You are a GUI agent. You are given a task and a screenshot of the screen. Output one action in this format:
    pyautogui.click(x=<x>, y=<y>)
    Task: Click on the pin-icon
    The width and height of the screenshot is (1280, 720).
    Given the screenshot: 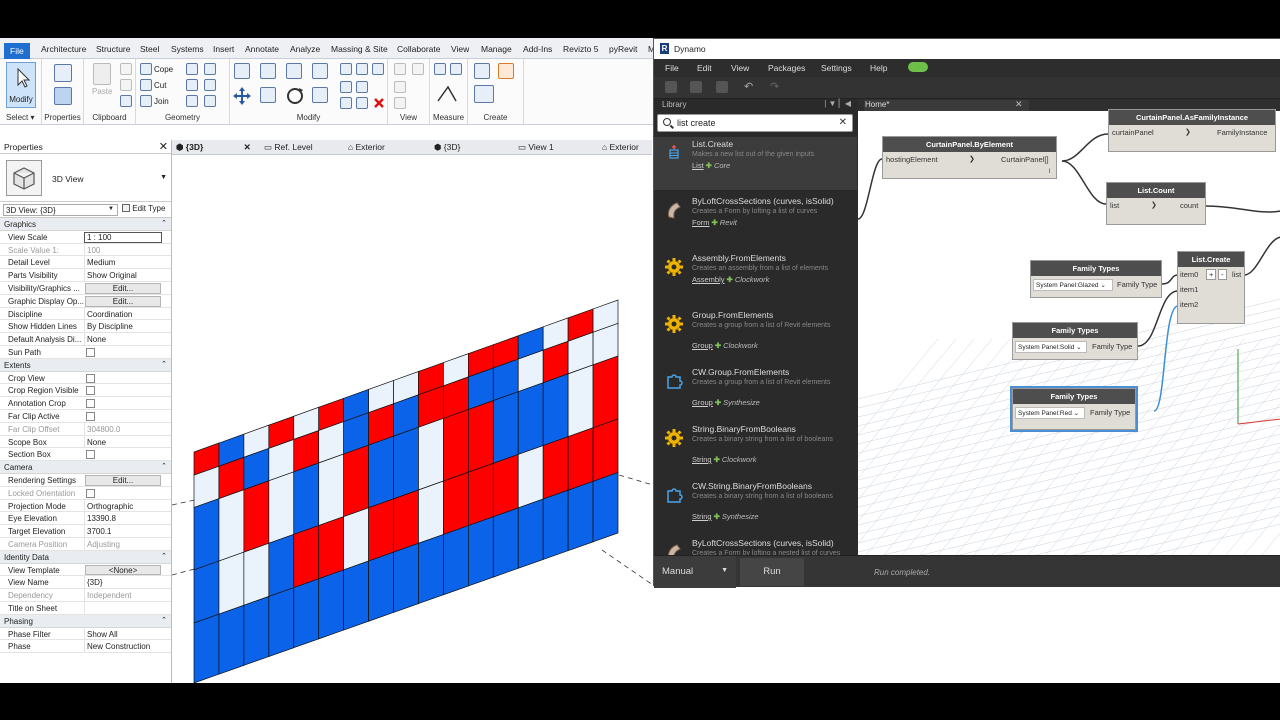 What is the action you would take?
    pyautogui.click(x=378, y=69)
    